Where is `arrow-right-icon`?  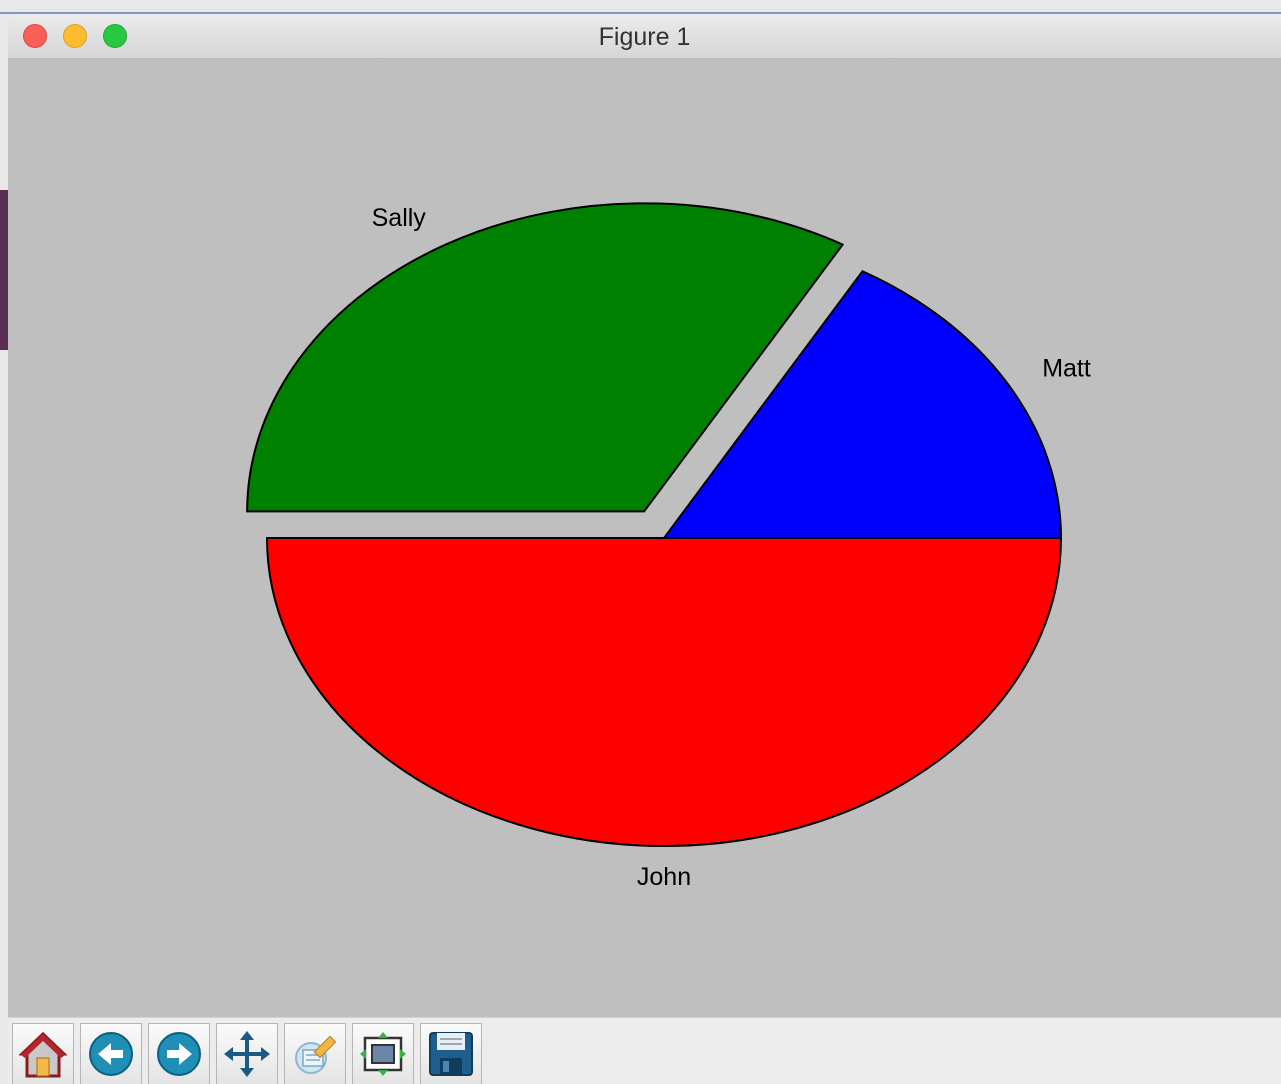 arrow-right-icon is located at coordinates (179, 1054).